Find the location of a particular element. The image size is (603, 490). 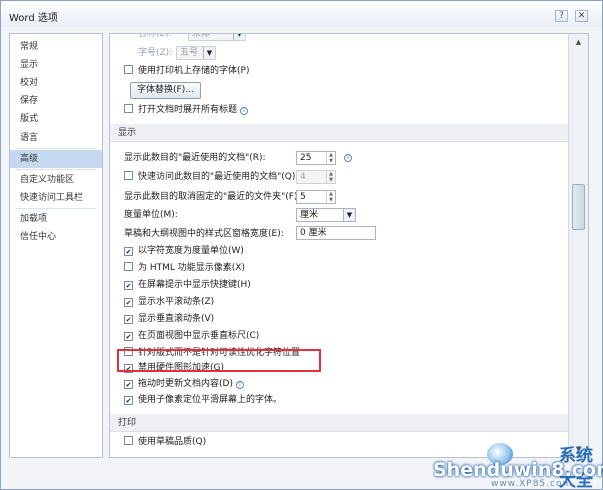

site-watermark: 系统大全 Shenduwin8.com www.XP85.com is located at coordinates (517, 465).